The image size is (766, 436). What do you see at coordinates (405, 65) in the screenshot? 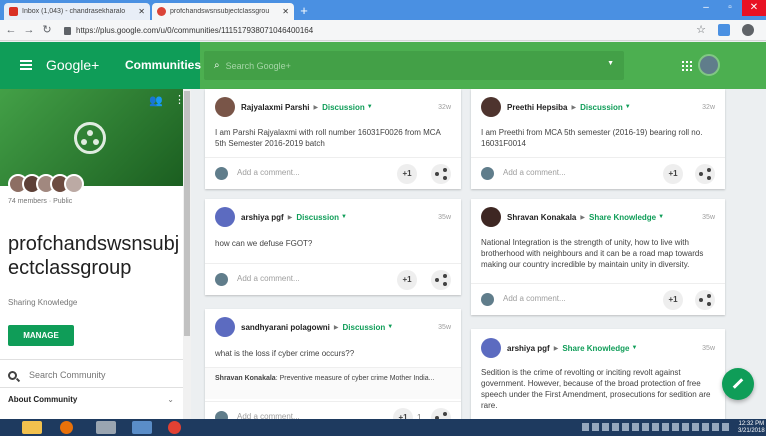
I see `search-input` at bounding box center [405, 65].